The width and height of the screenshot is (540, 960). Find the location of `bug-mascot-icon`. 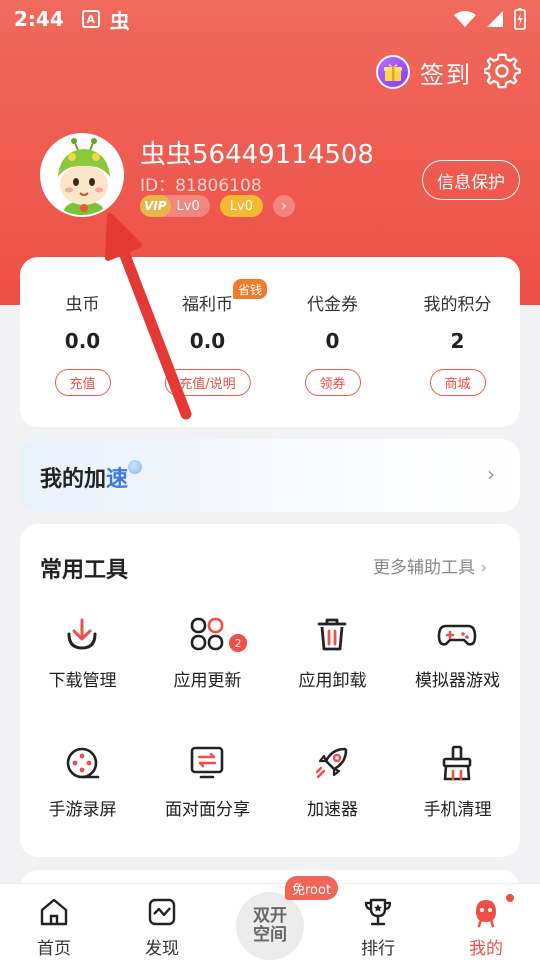

bug-mascot-icon is located at coordinates (82, 175).